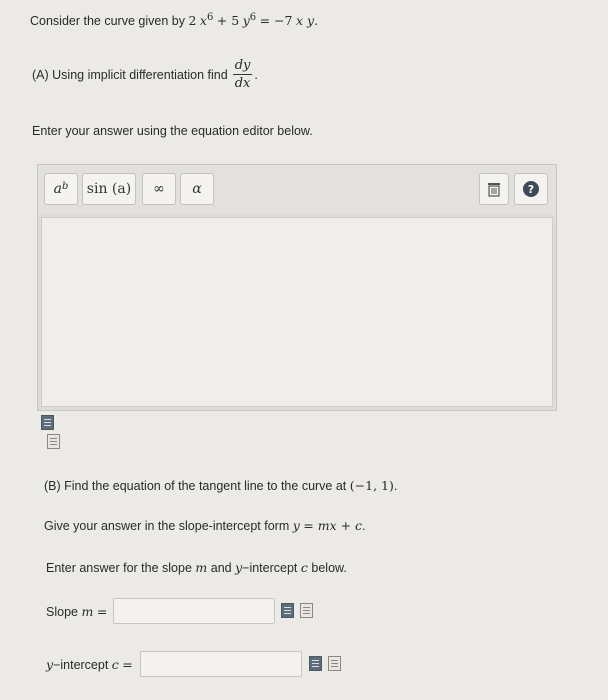 The image size is (608, 700). What do you see at coordinates (304, 567) in the screenshot?
I see `enter-c: c` at bounding box center [304, 567].